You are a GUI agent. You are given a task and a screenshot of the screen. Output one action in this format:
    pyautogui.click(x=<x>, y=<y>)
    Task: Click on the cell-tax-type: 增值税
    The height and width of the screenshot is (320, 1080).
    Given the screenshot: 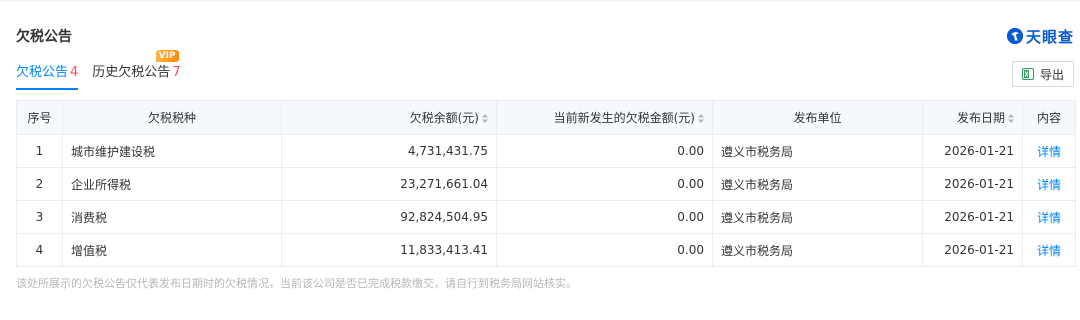 What is the action you would take?
    pyautogui.click(x=172, y=250)
    